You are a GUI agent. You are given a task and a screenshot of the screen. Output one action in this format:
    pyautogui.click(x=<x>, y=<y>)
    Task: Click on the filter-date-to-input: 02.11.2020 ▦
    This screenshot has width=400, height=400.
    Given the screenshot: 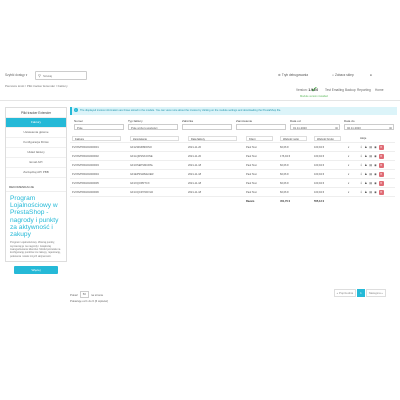 What is the action you would take?
    pyautogui.click(x=369, y=127)
    